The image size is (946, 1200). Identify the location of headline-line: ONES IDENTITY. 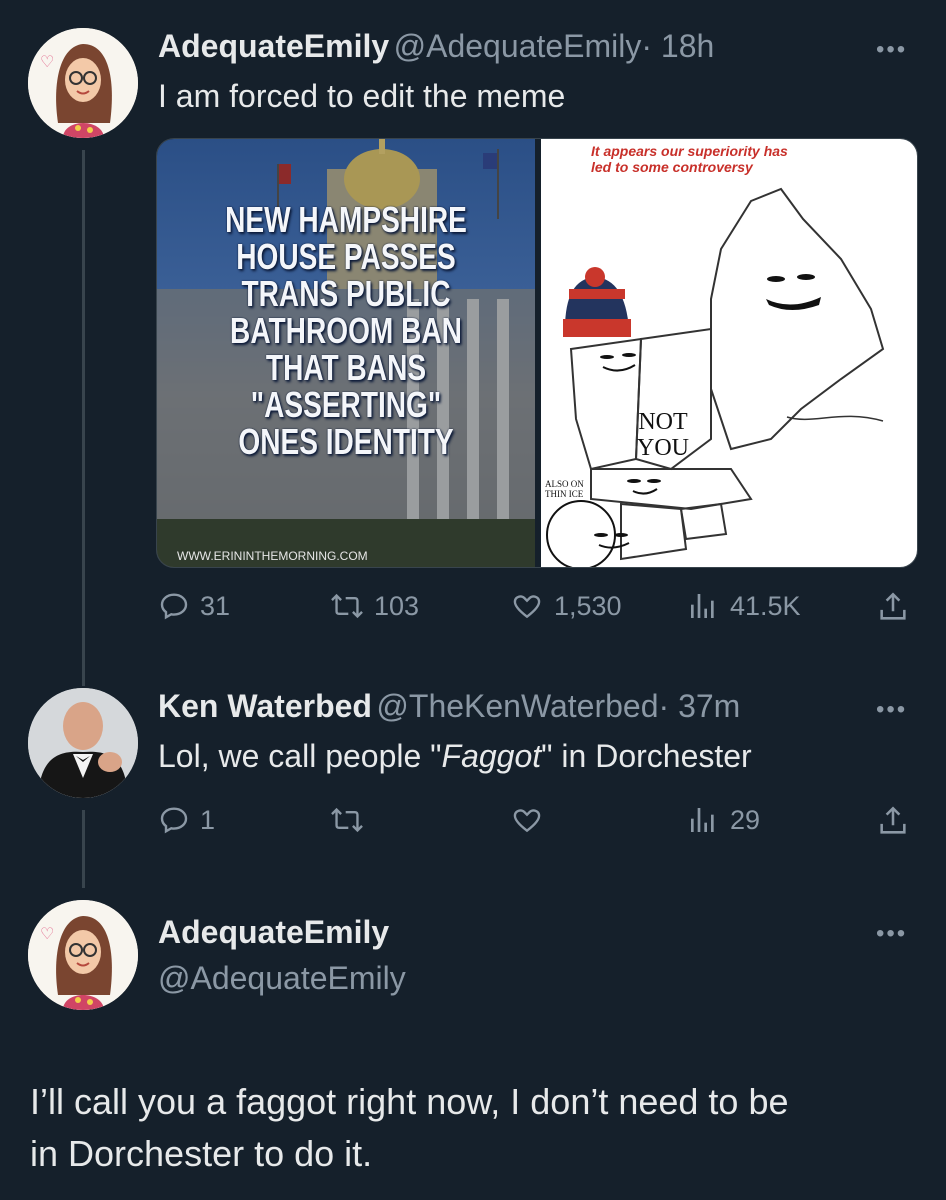
(346, 441).